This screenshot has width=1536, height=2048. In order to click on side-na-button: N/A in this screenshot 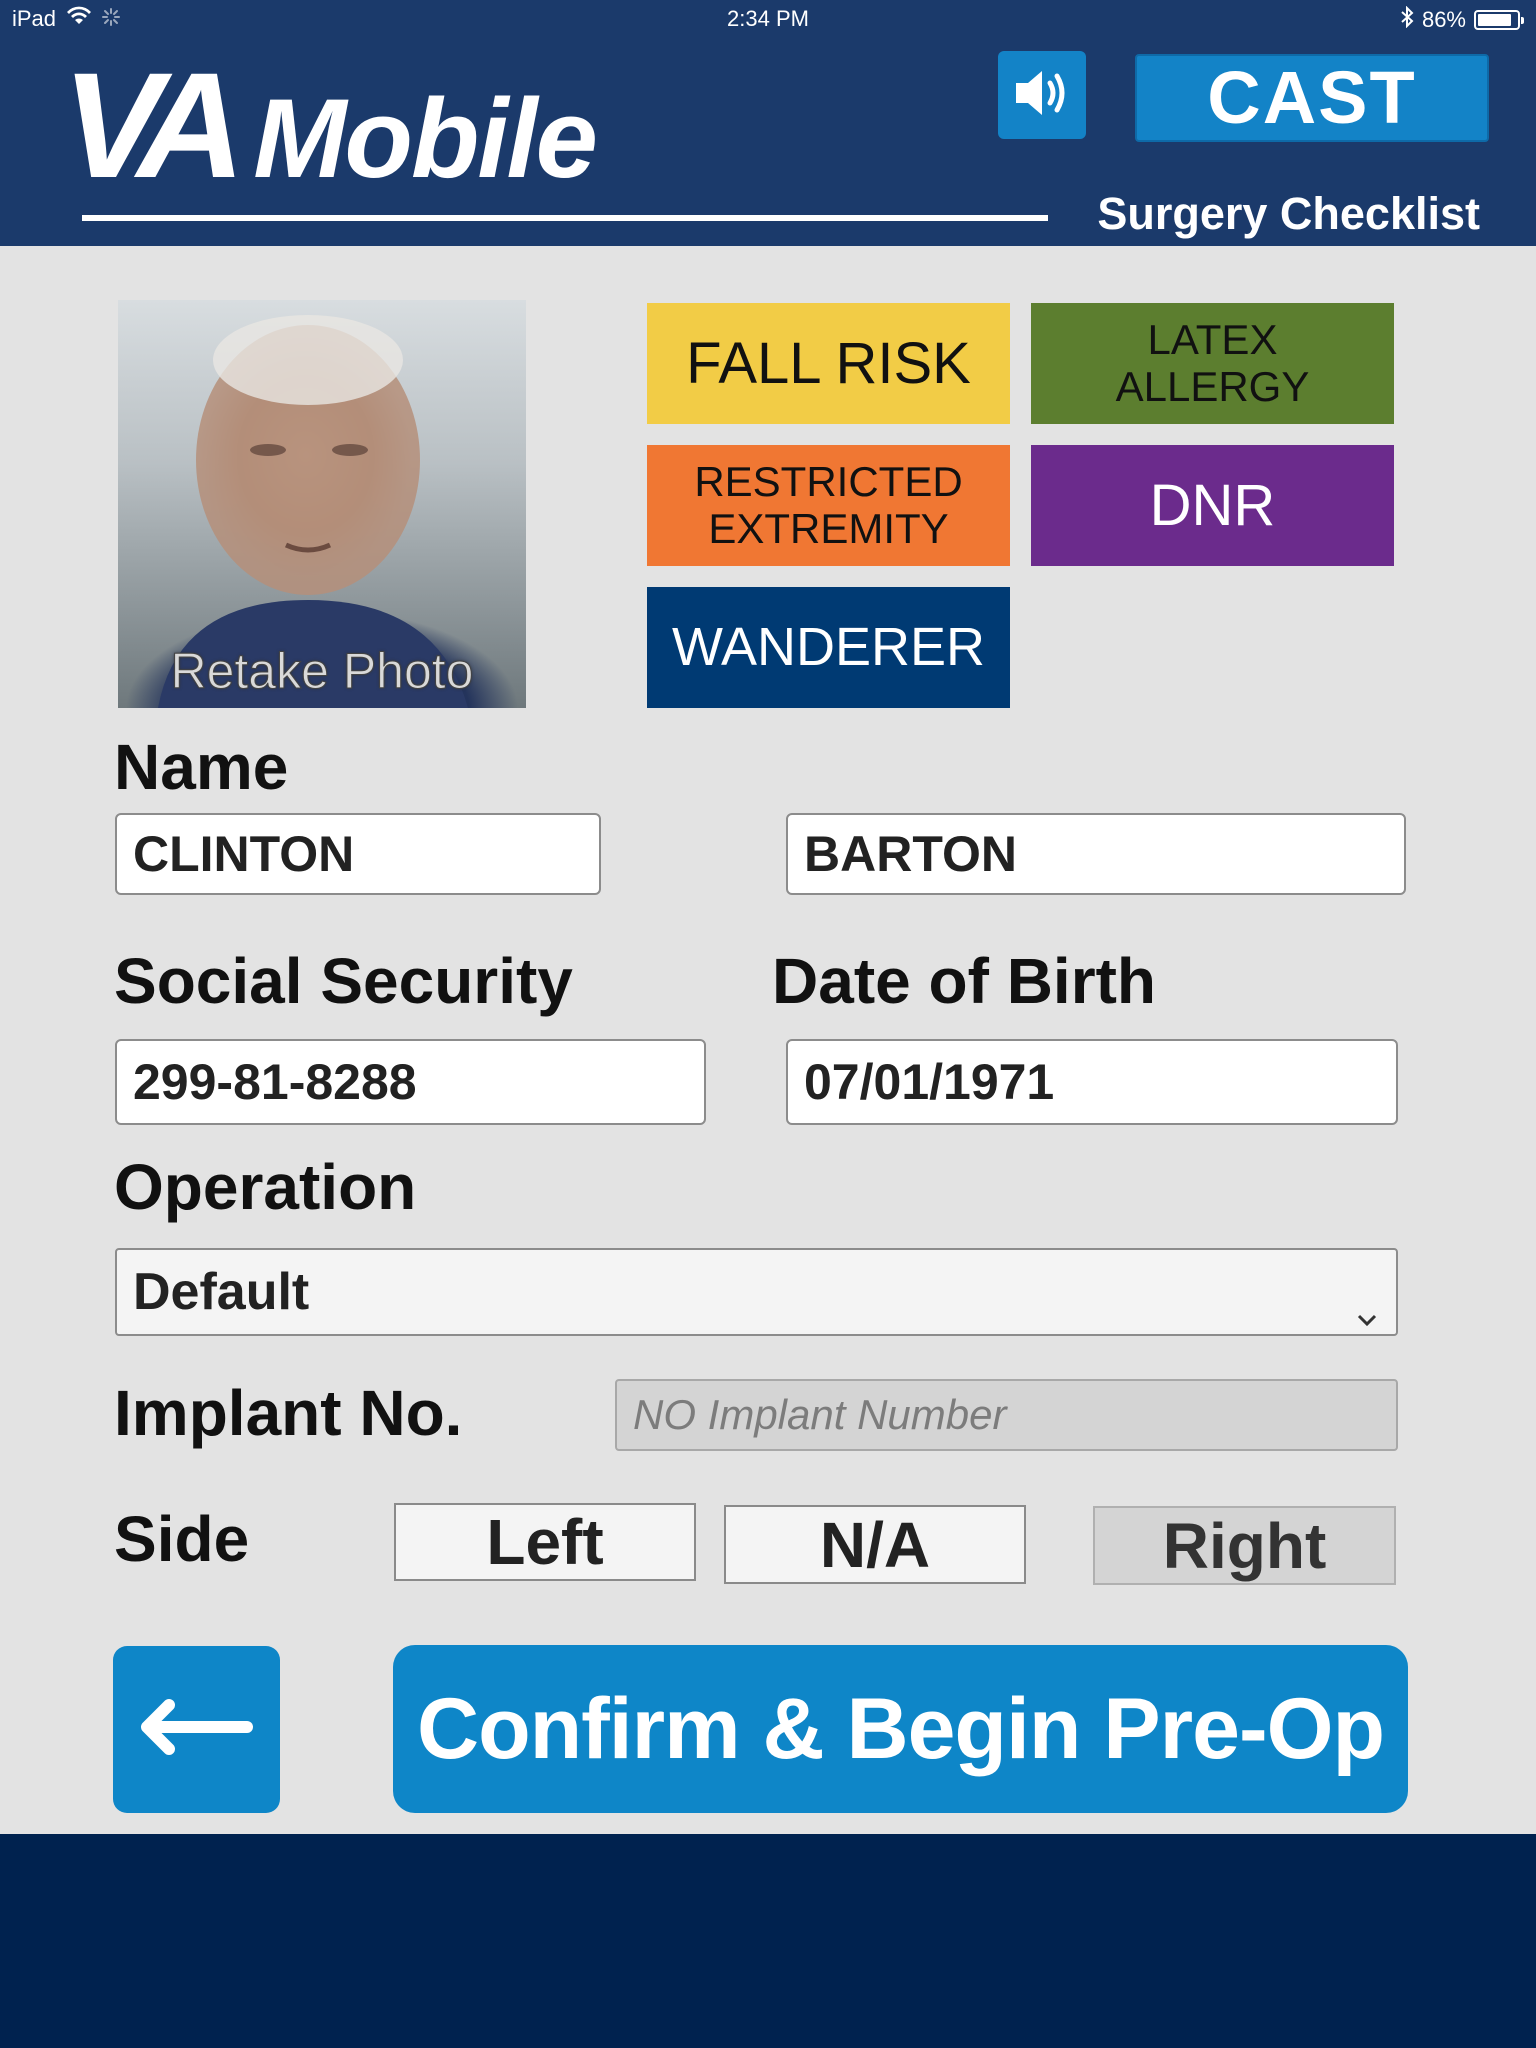, I will do `click(875, 1544)`.